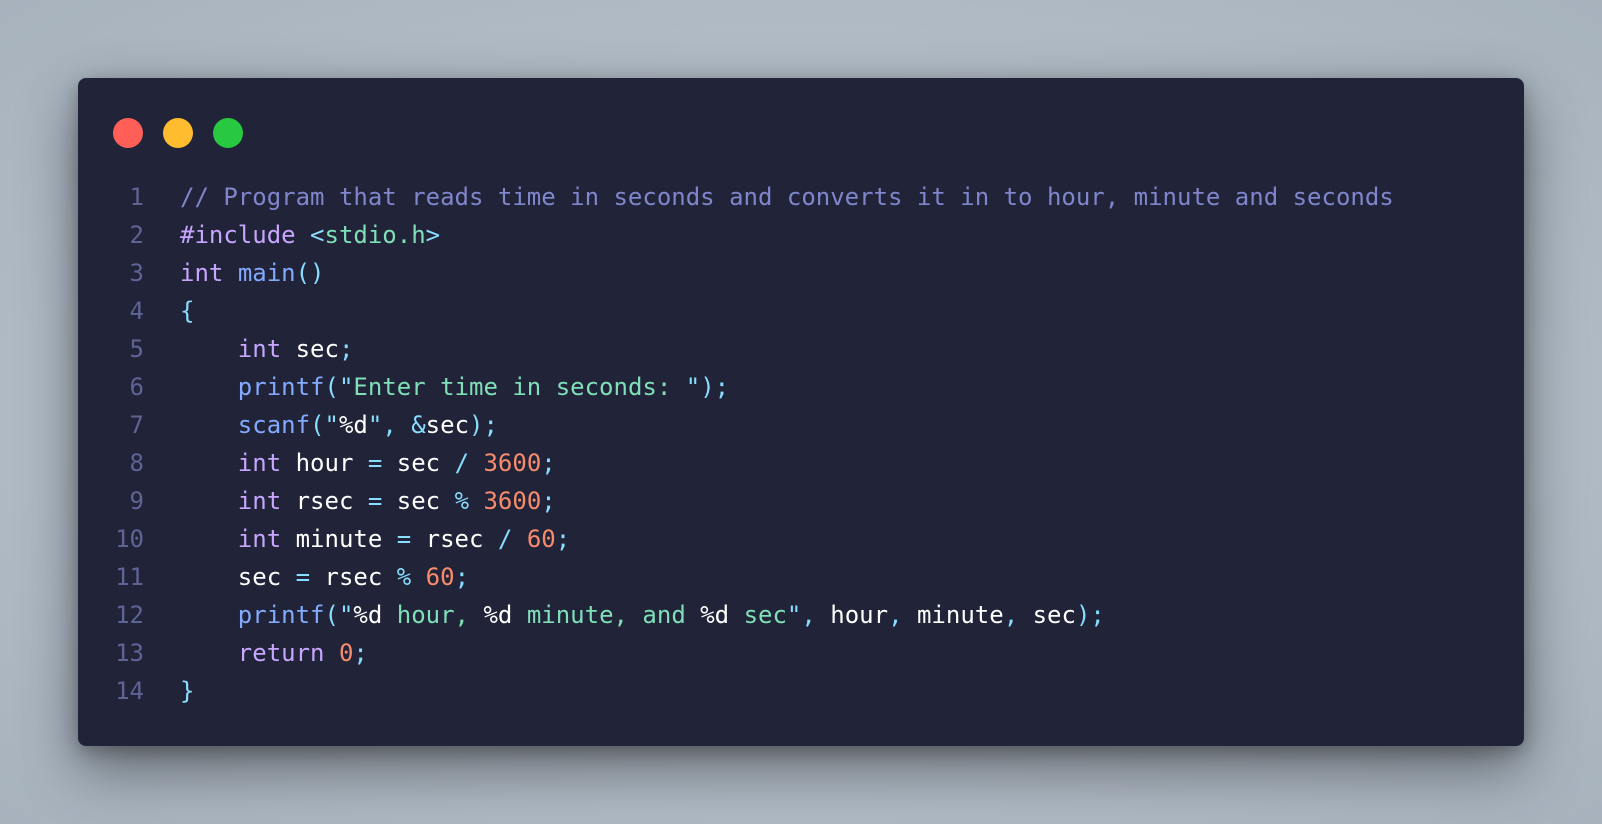  Describe the element at coordinates (801, 273) in the screenshot. I see `code-line: 3 int main()` at that location.